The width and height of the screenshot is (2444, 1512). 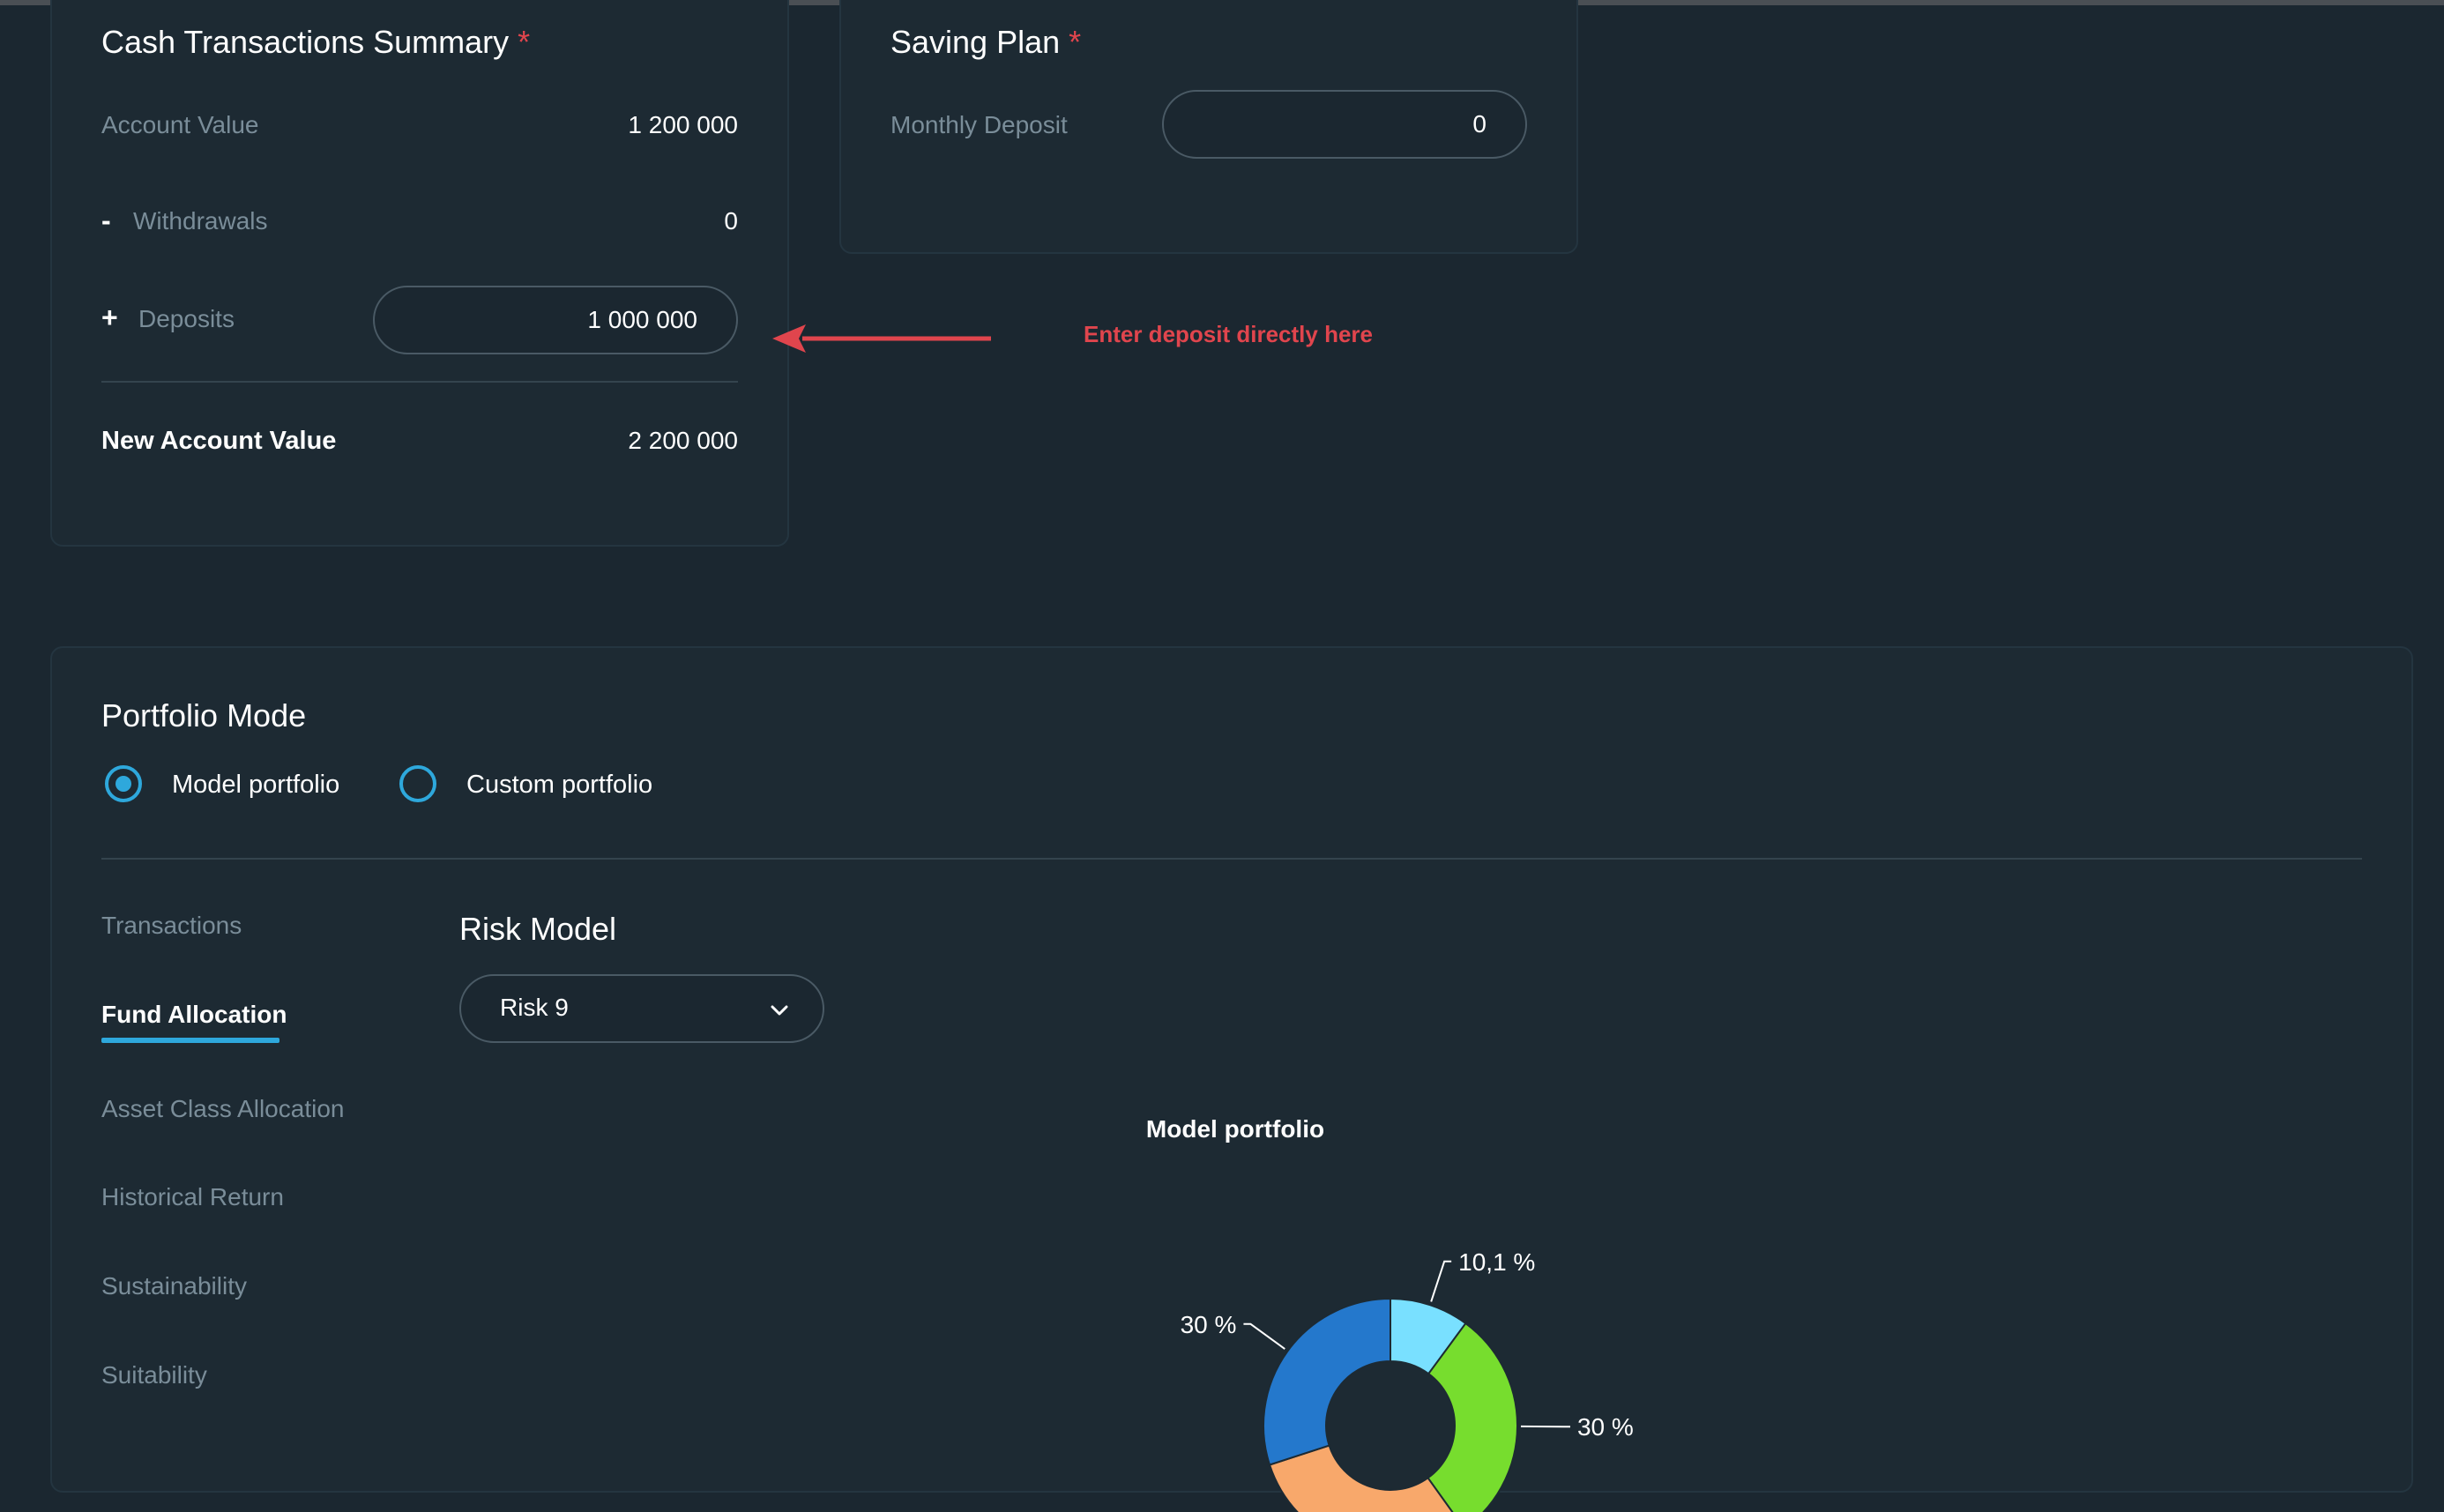 I want to click on risk-model-select: Risk 9, so click(x=641, y=1009).